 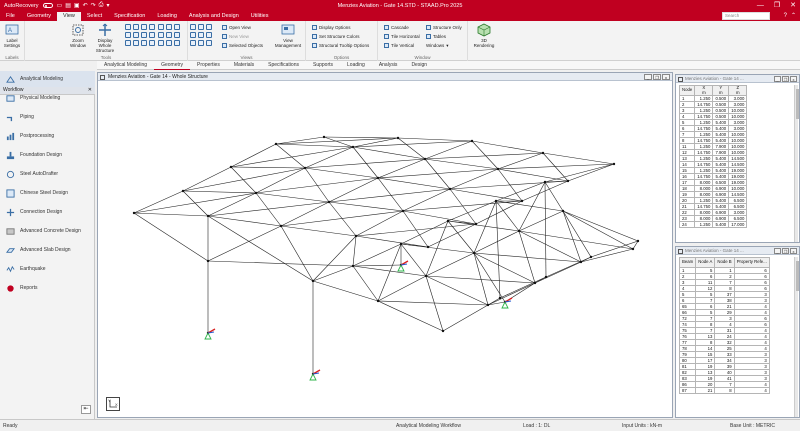 I want to click on set-structure-colors-button: Set Structure Colors, so click(x=336, y=36).